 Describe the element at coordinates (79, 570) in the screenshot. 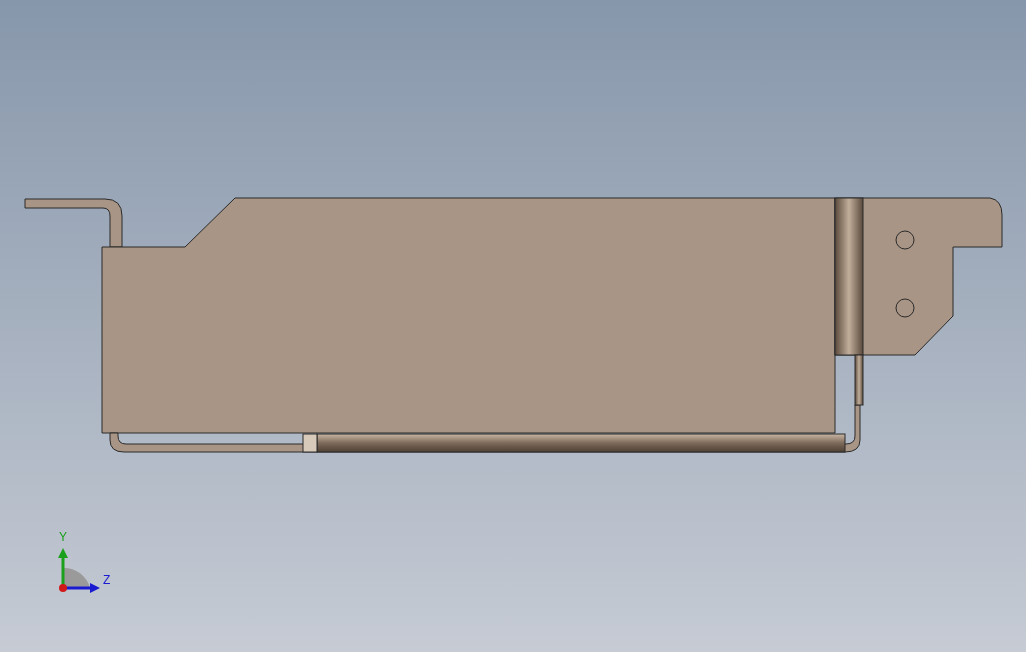

I see `axis-triad-icon` at that location.